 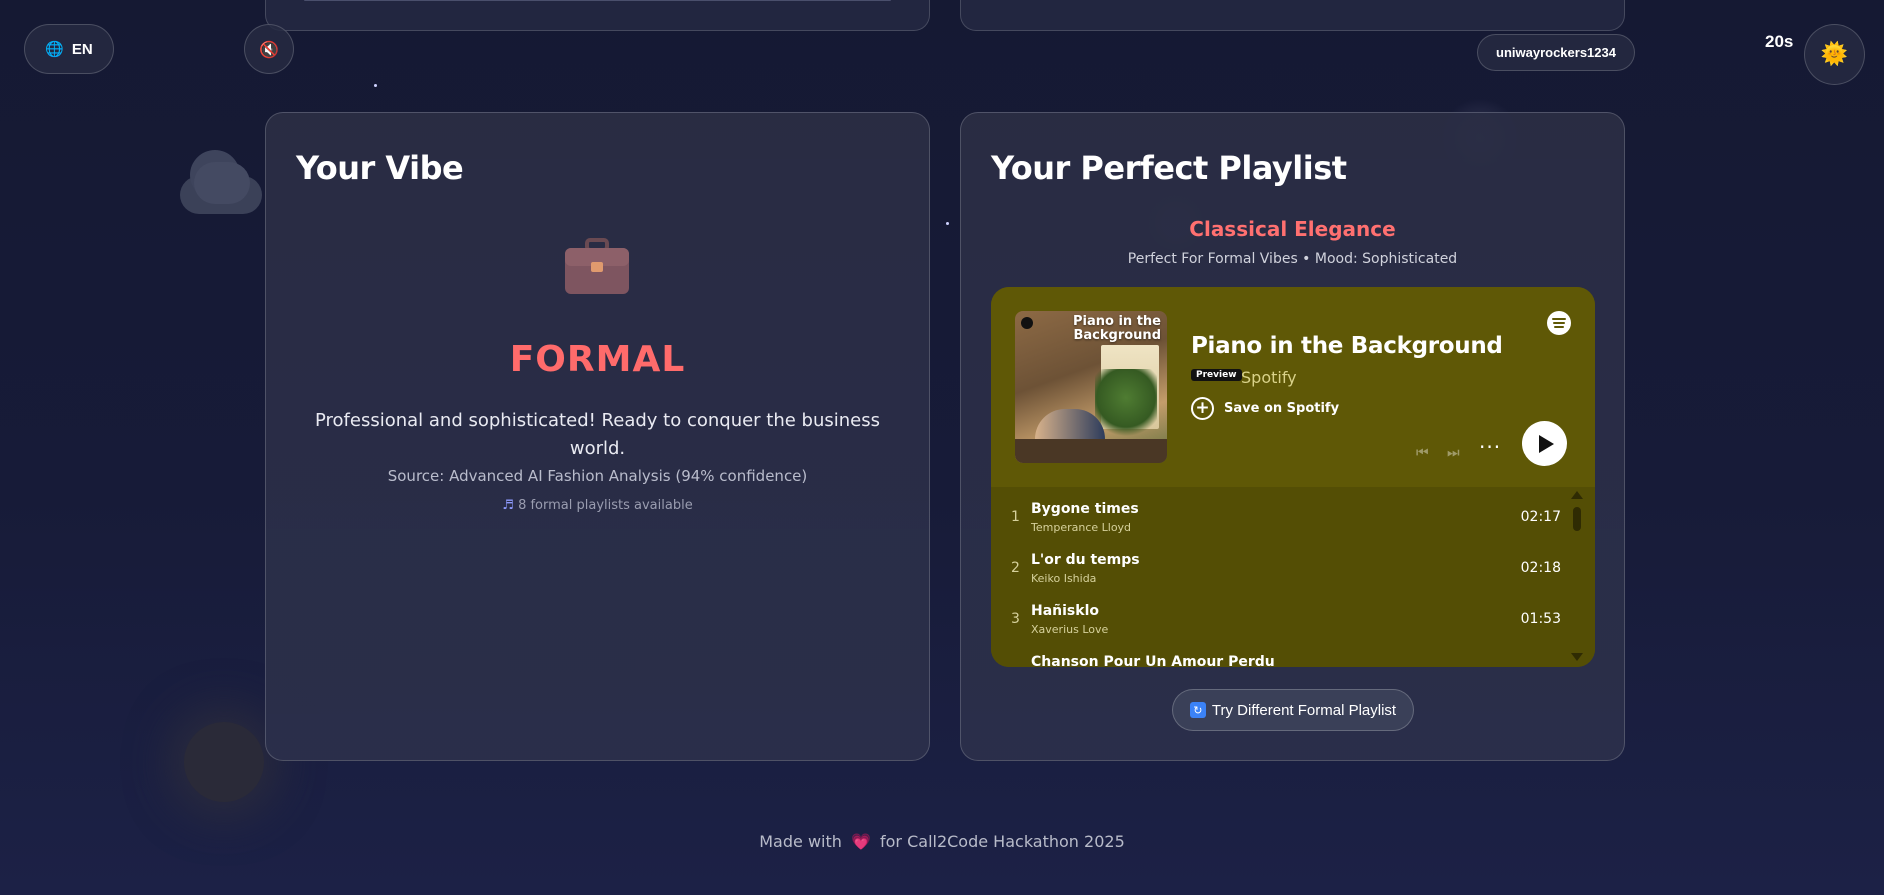 What do you see at coordinates (1281, 569) in the screenshot?
I see `track-row: 2 L'or du temps Keiko Ishida 02:18` at bounding box center [1281, 569].